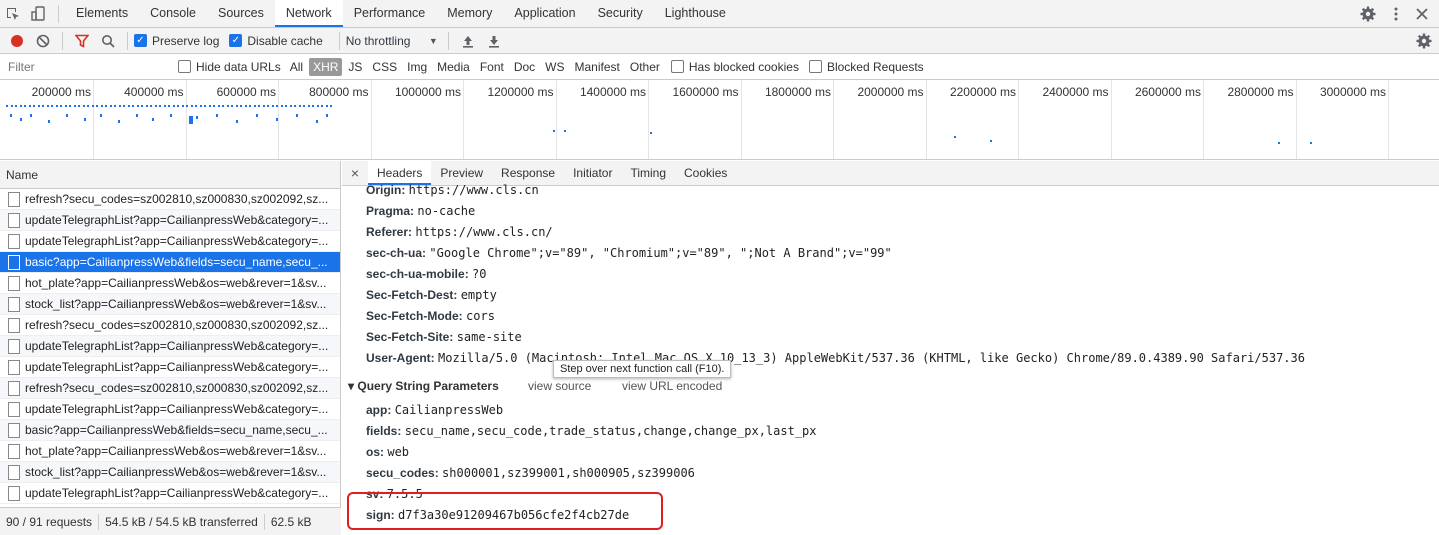  I want to click on close-details-icon: ×, so click(355, 173).